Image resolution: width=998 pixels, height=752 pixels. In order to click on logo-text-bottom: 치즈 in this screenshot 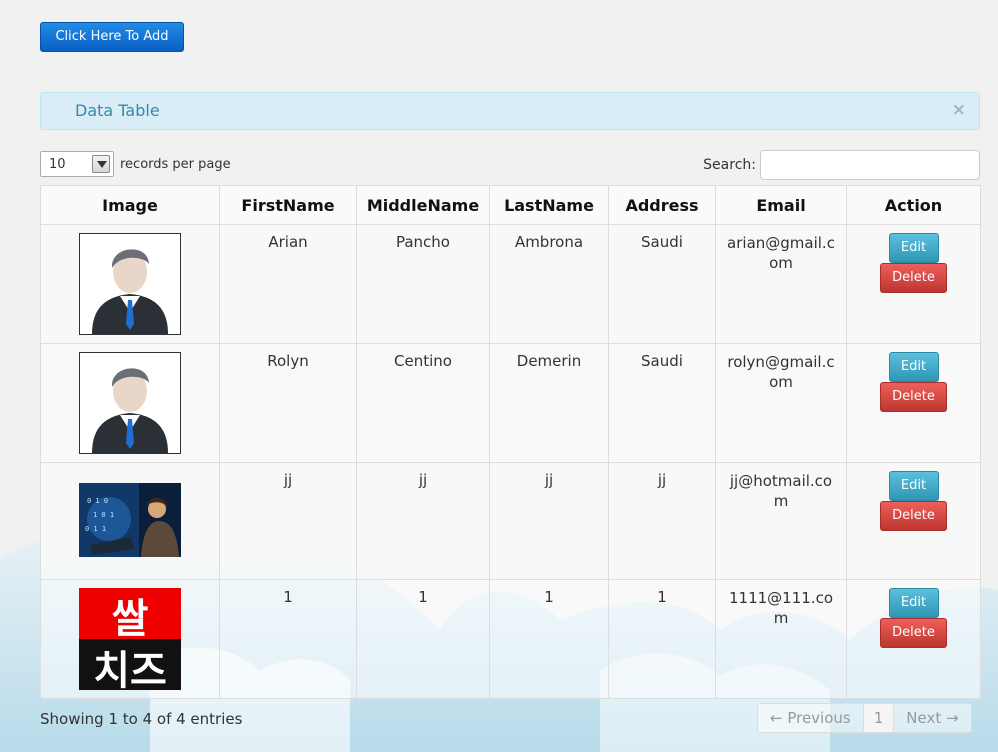, I will do `click(130, 669)`.